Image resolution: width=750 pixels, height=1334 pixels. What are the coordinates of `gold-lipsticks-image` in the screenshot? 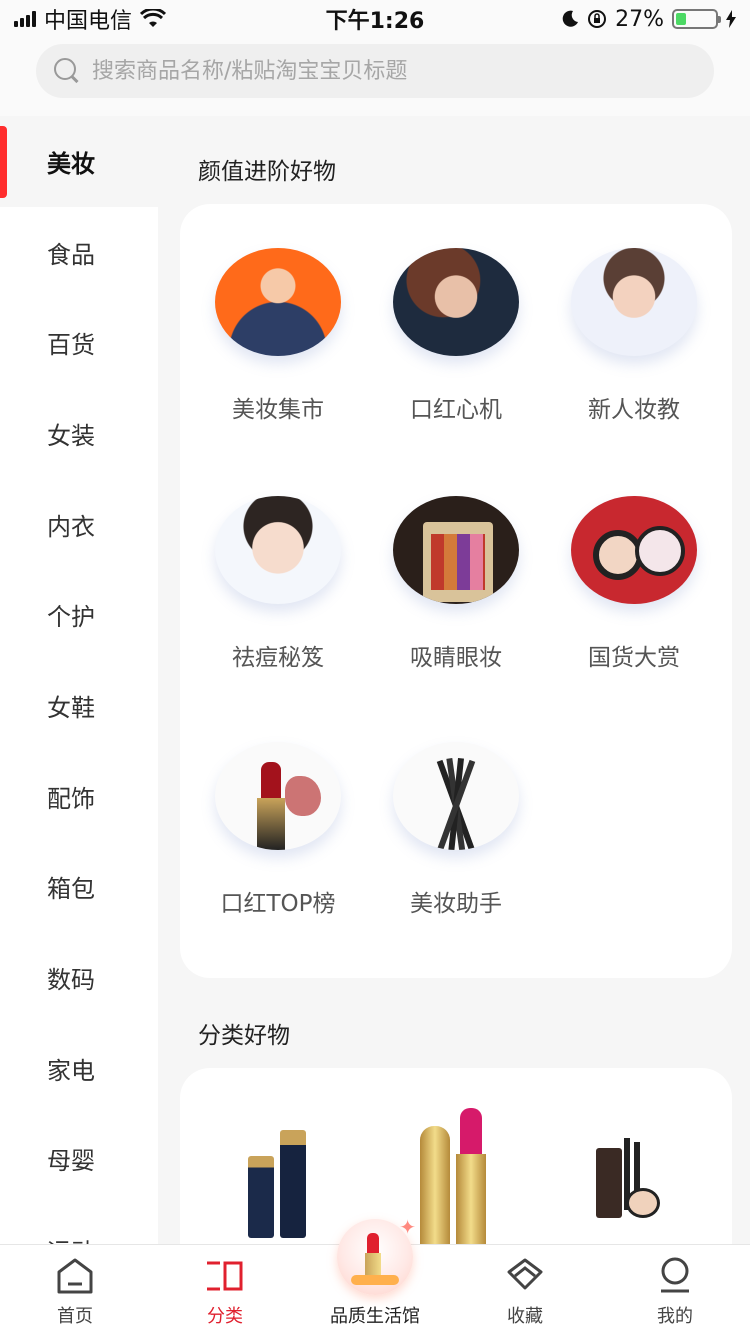 It's located at (456, 1176).